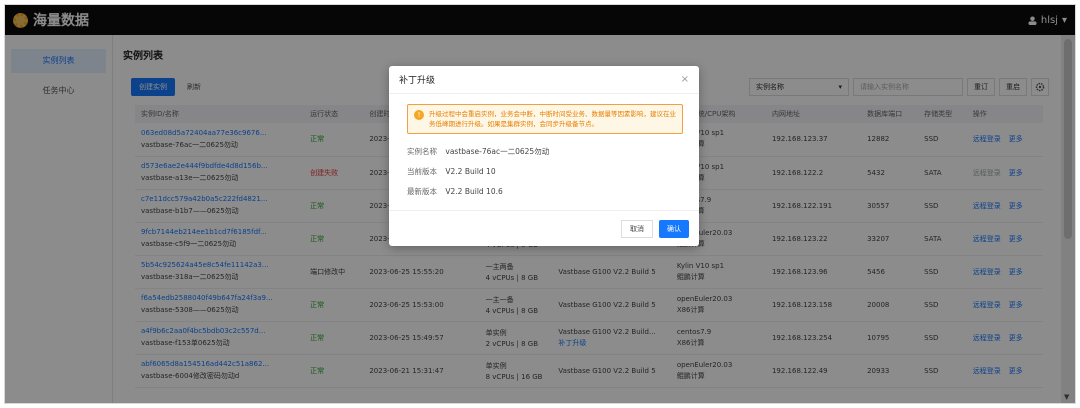 Image resolution: width=1080 pixels, height=408 pixels. Describe the element at coordinates (544, 80) in the screenshot. I see `dialog-header: 补丁升级 ×` at that location.